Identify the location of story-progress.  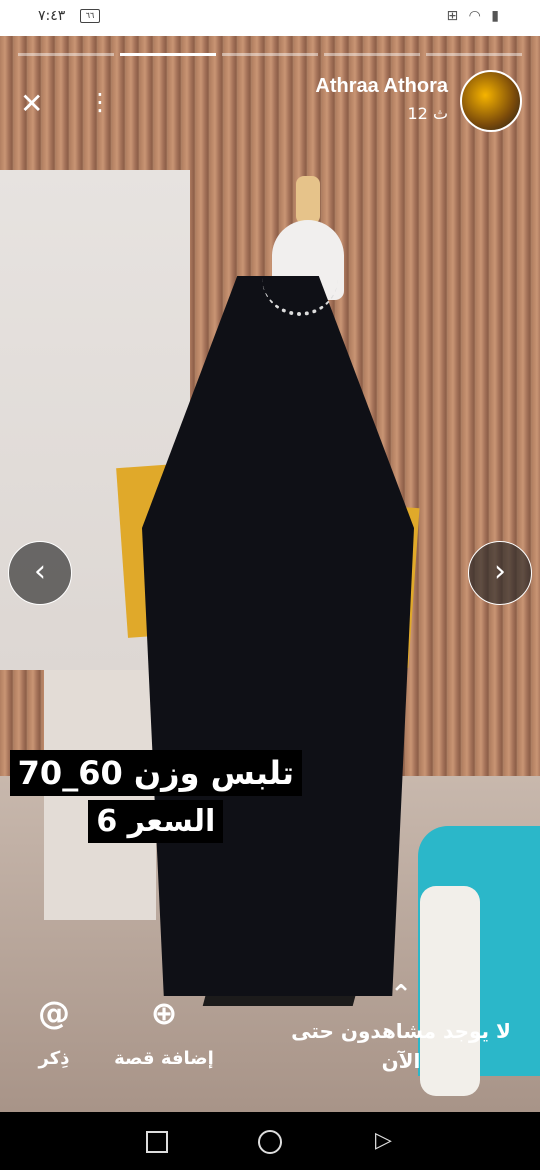
(270, 54).